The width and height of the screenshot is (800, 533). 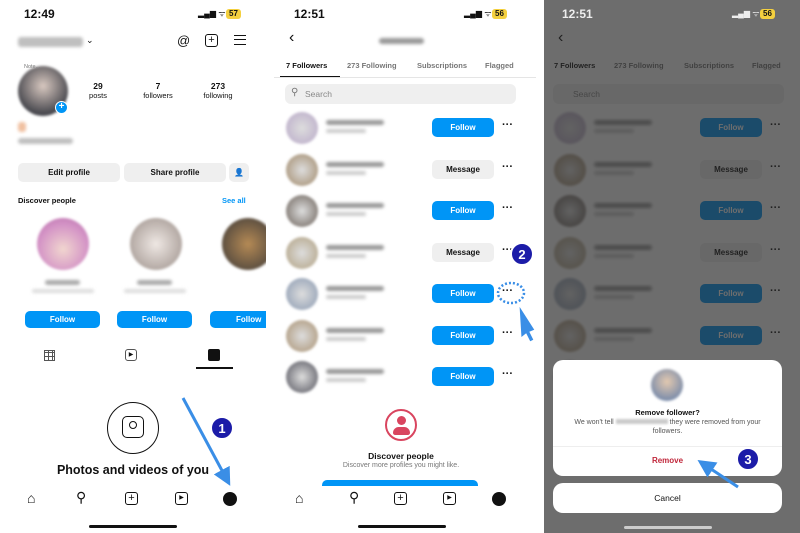 I want to click on discover-people-icon, so click(x=401, y=425).